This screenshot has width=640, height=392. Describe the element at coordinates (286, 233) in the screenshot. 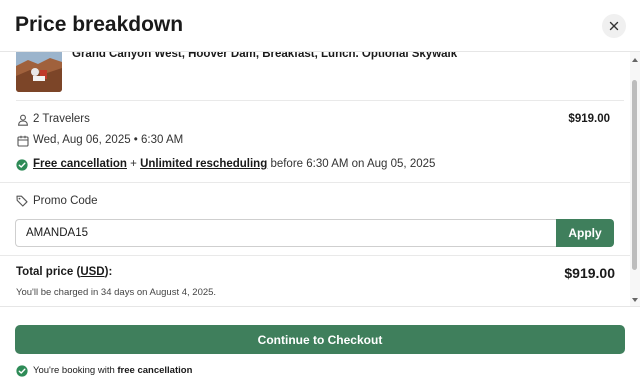

I see `promo-code-input` at that location.